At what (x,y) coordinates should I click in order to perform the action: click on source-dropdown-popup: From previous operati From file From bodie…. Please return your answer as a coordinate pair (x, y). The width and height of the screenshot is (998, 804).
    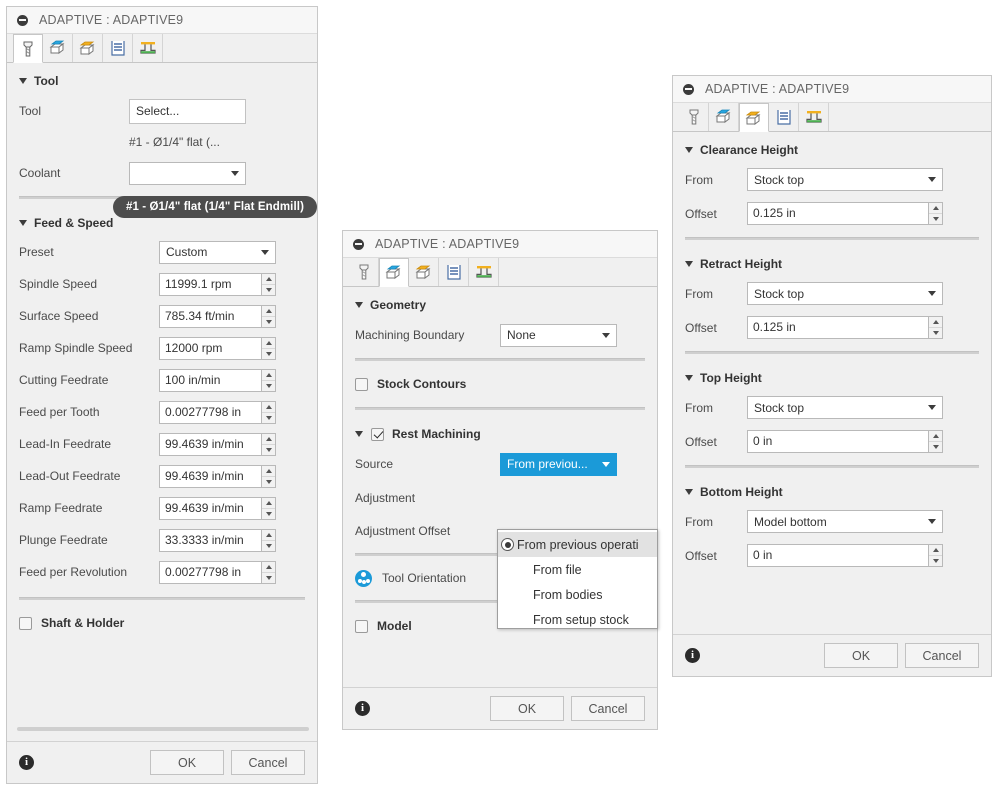
    Looking at the image, I should click on (577, 579).